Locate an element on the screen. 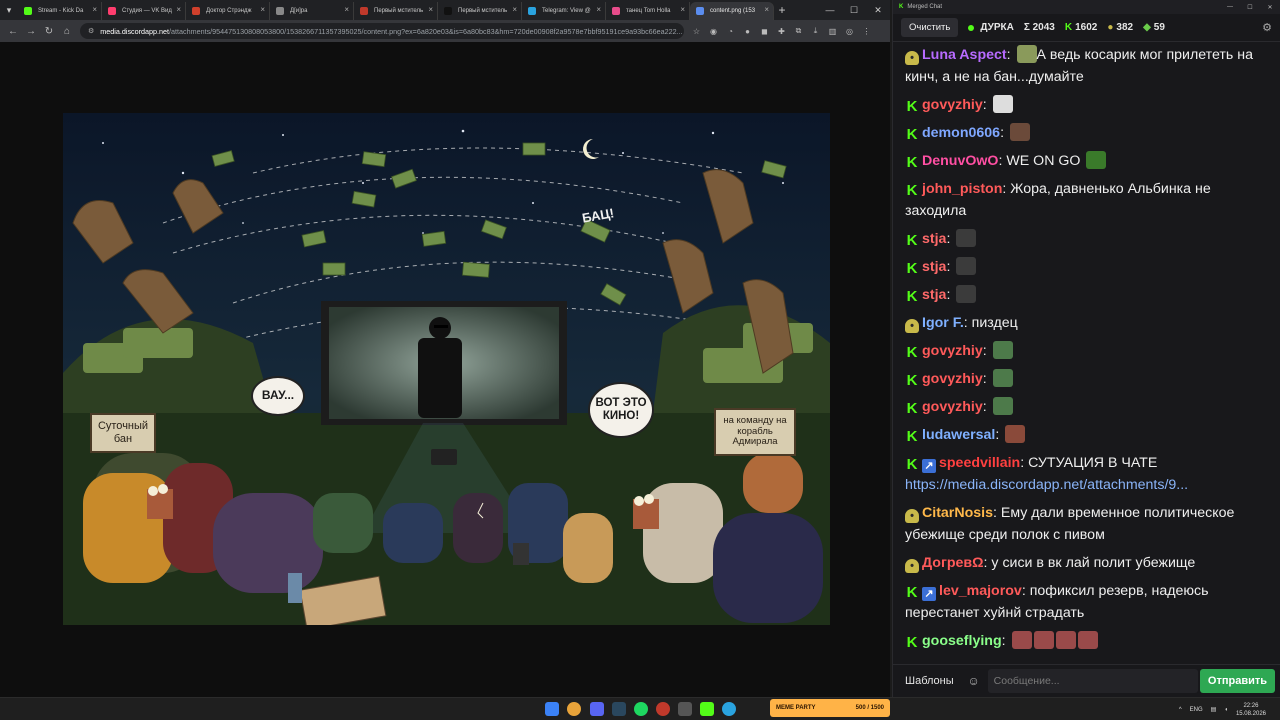  browser-tab: content.png (153 × is located at coordinates (732, 11).